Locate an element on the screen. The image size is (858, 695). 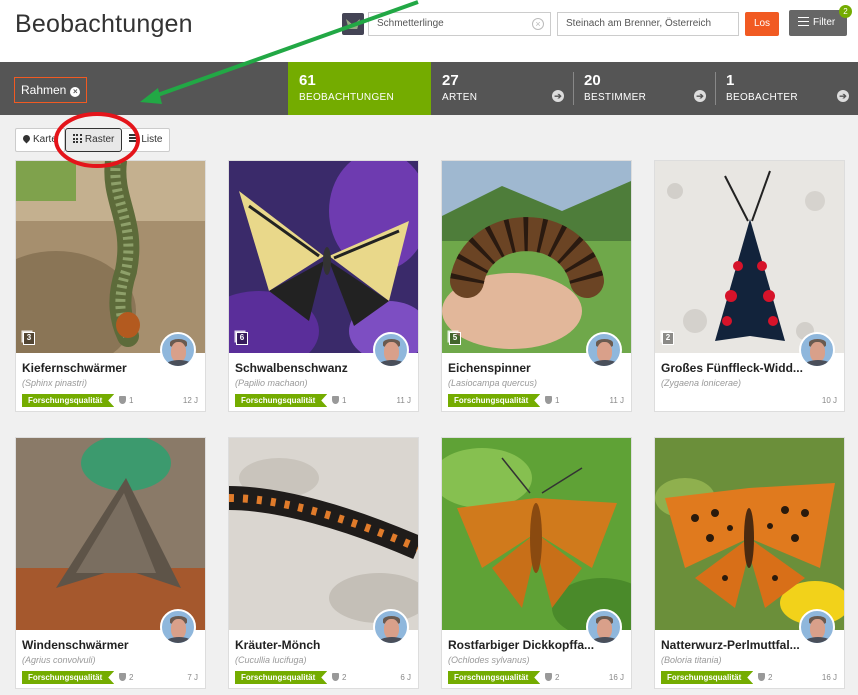
observation-photo: 6 is located at coordinates (323, 257).